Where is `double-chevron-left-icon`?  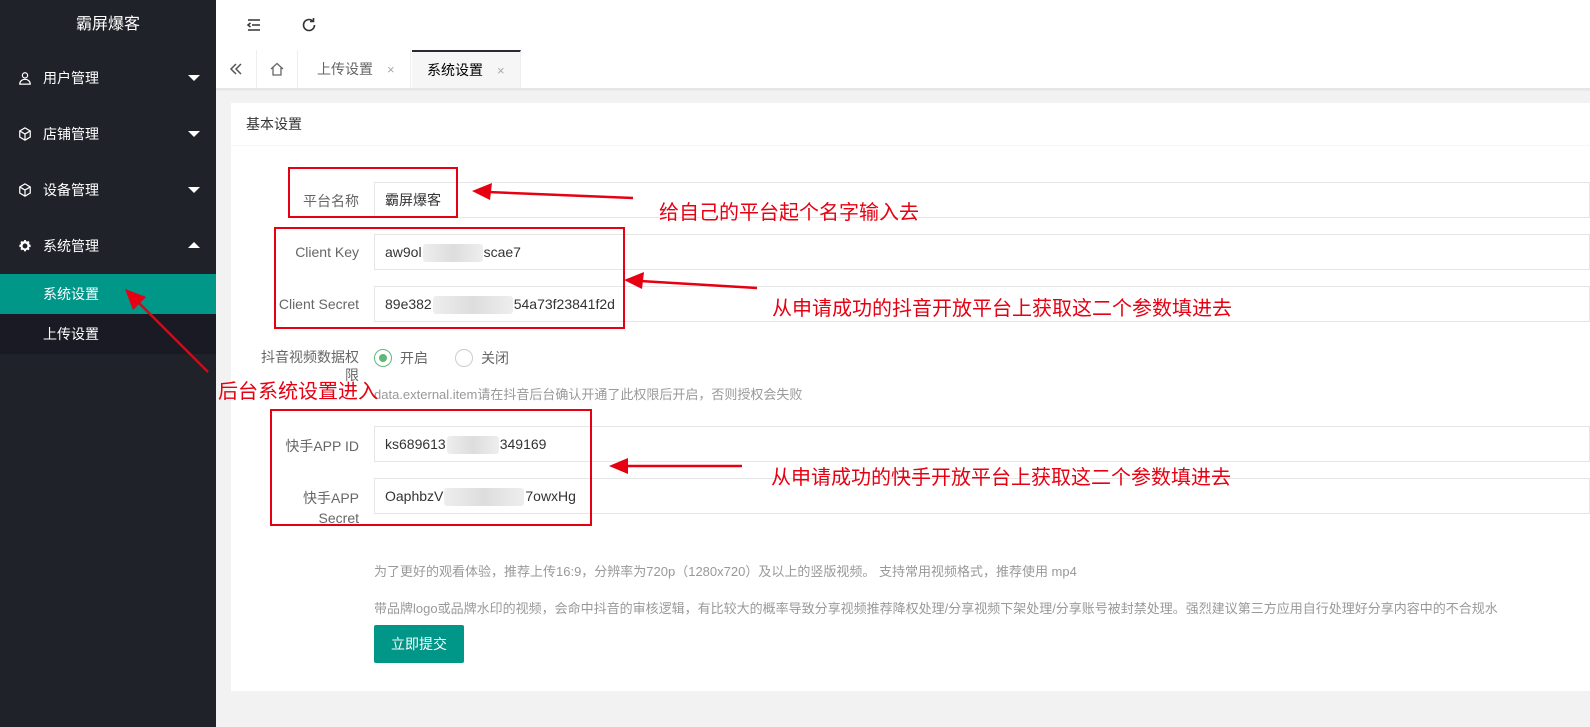
double-chevron-left-icon is located at coordinates (236, 69).